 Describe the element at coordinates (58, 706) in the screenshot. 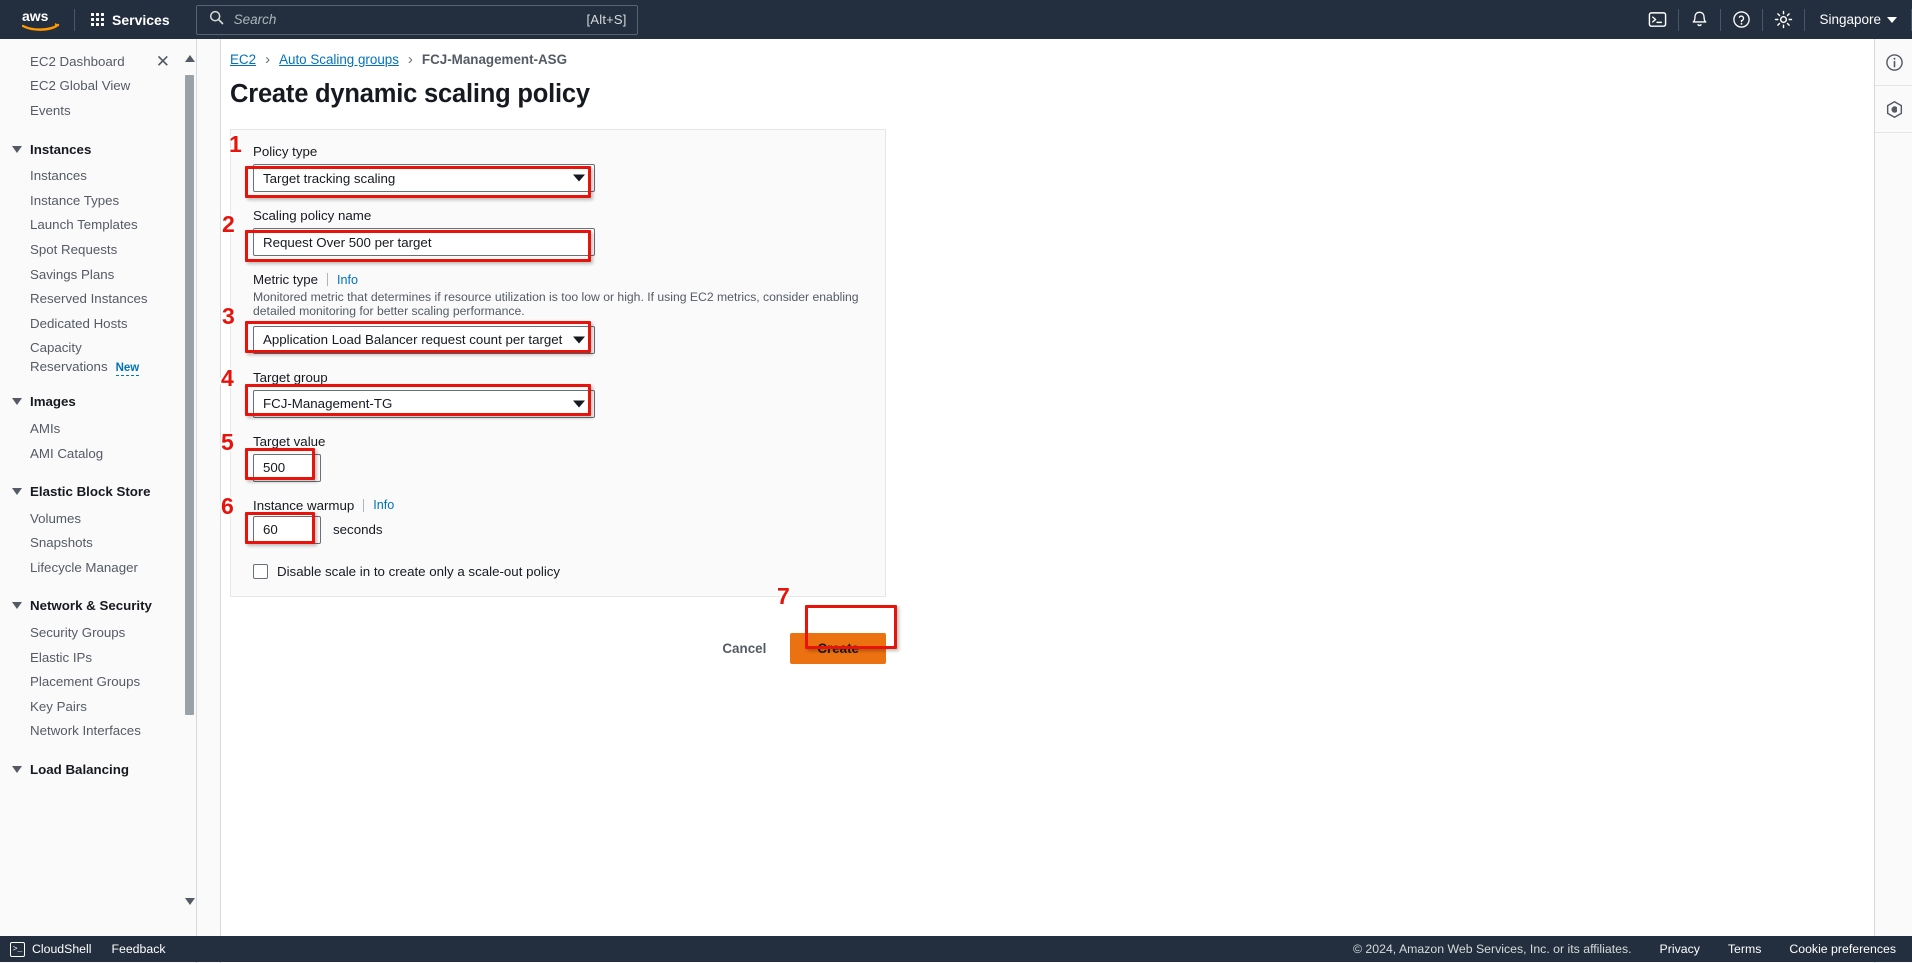

I see `sidebar-item-label: Key Pairs` at that location.